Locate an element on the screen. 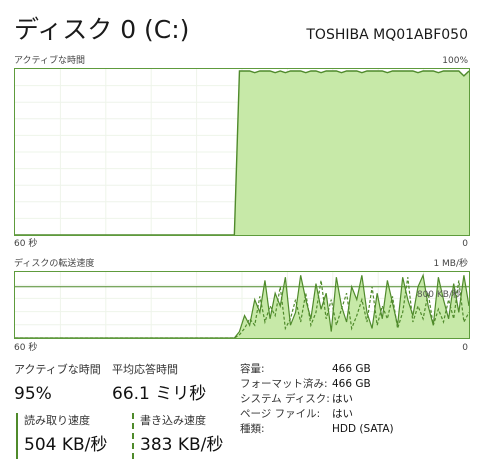  property-label: ページ ファイル: is located at coordinates (280, 414).